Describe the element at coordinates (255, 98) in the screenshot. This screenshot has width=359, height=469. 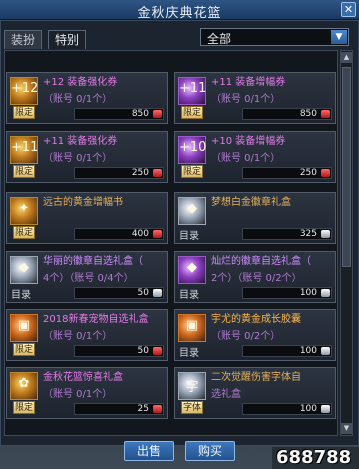
I see `item-card: +11 限定 +11 装备增幅券 （账号 0/1个） 850` at that location.